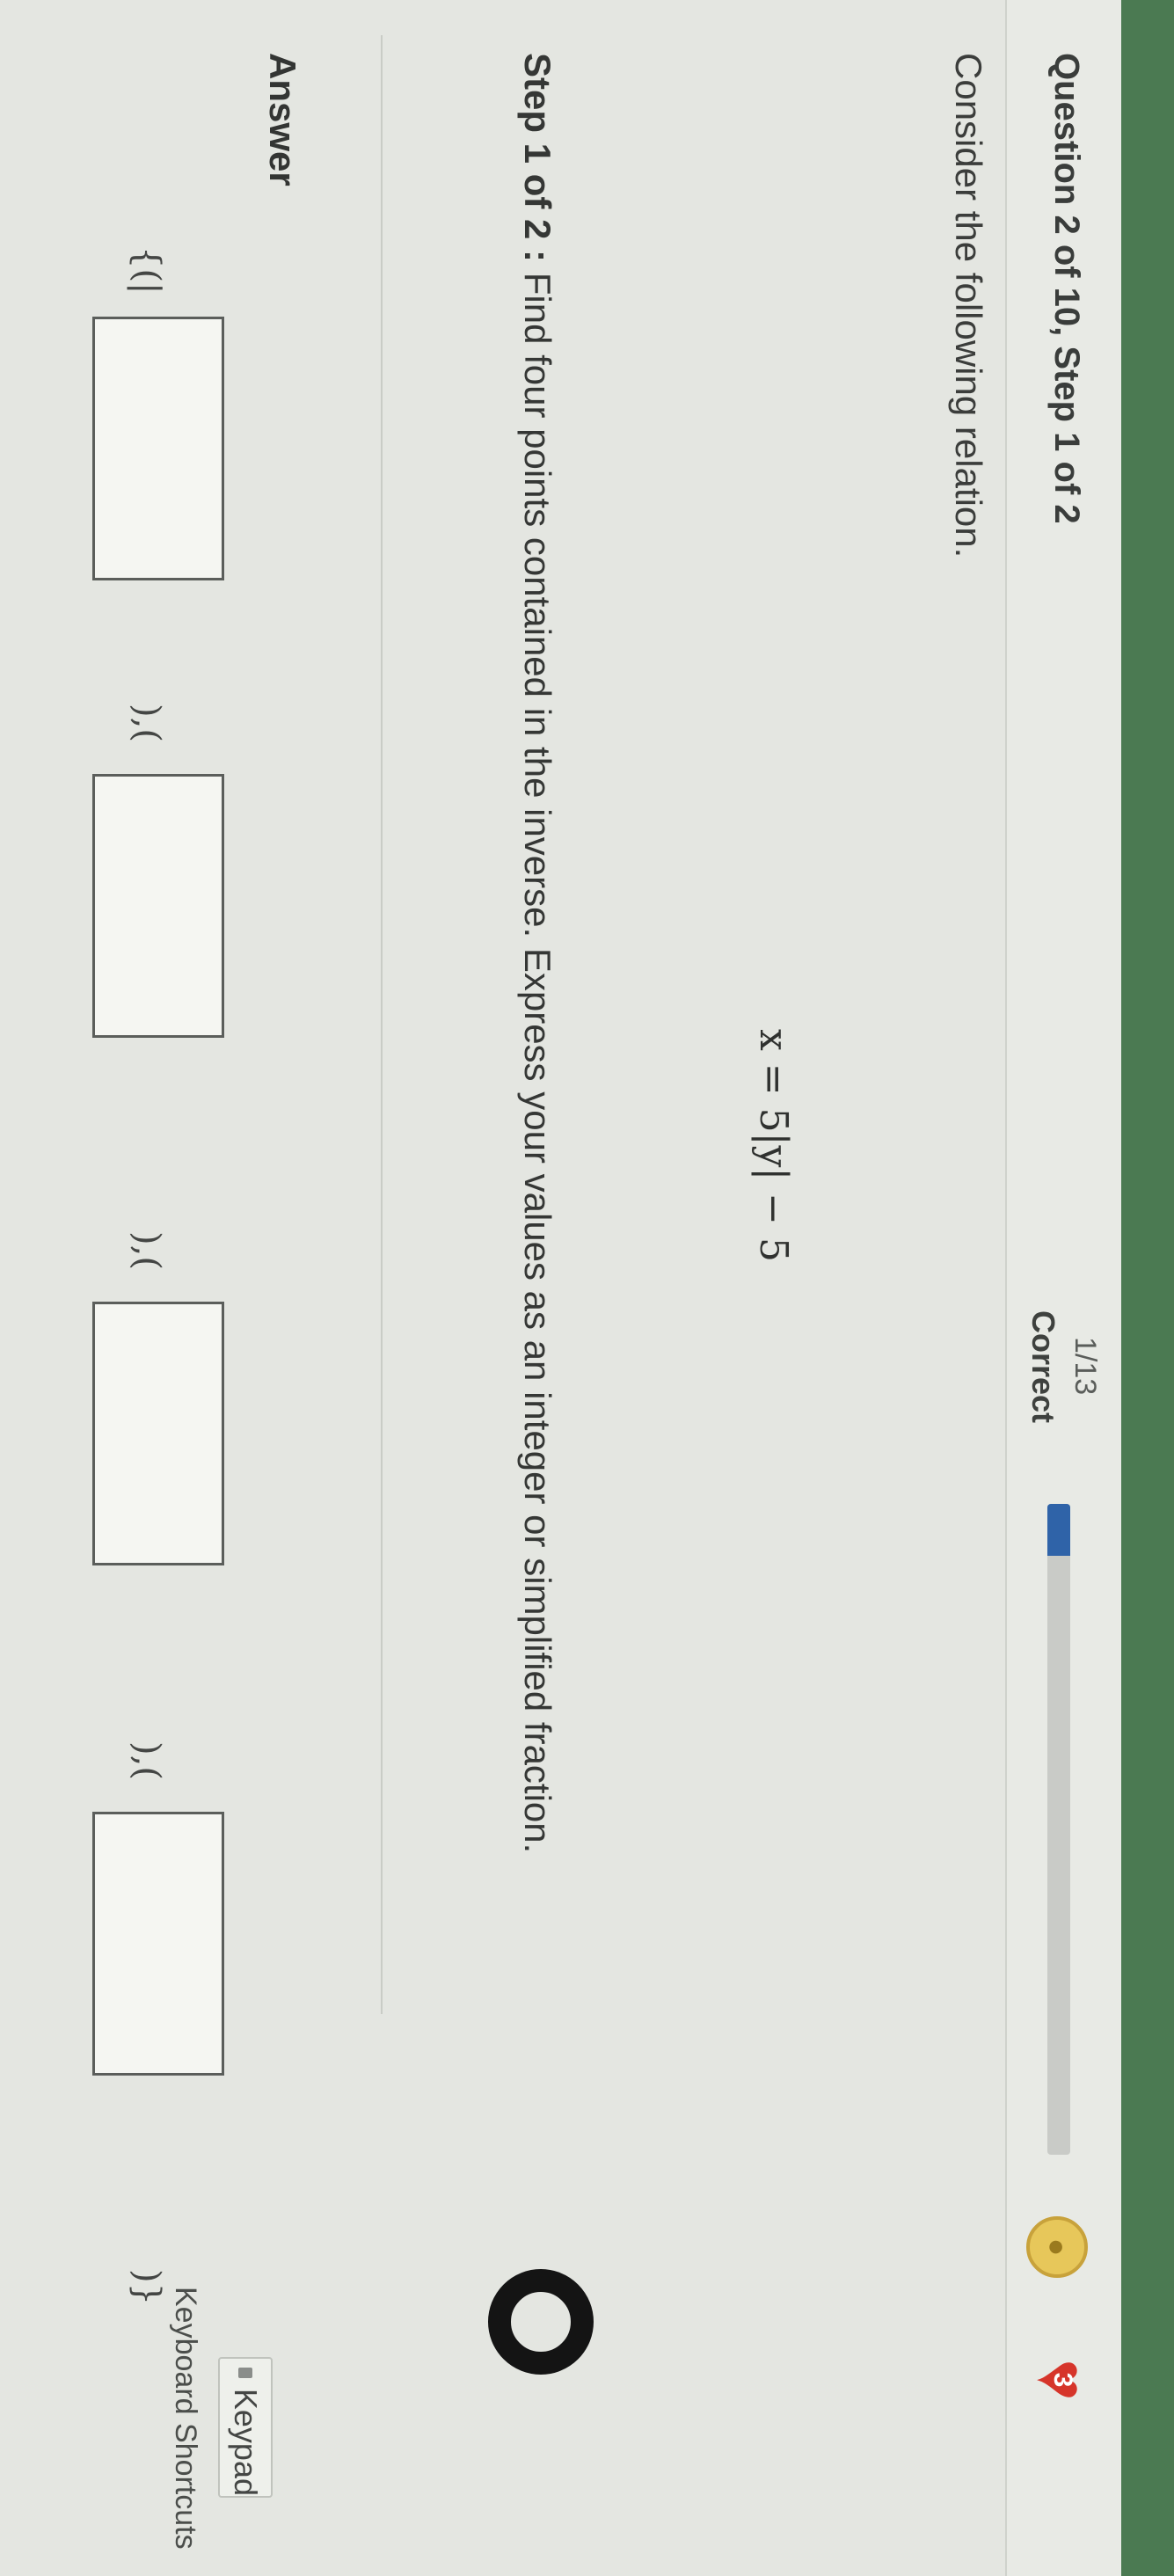  I want to click on step-label: Step 1 of 2 :, so click(537, 158).